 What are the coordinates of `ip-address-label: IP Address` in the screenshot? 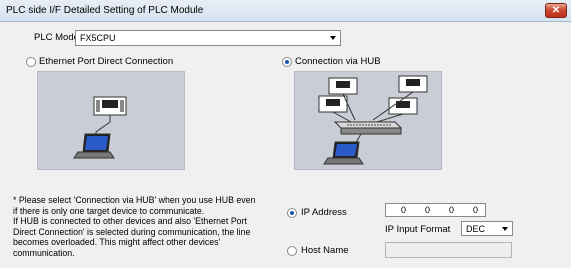 It's located at (324, 212).